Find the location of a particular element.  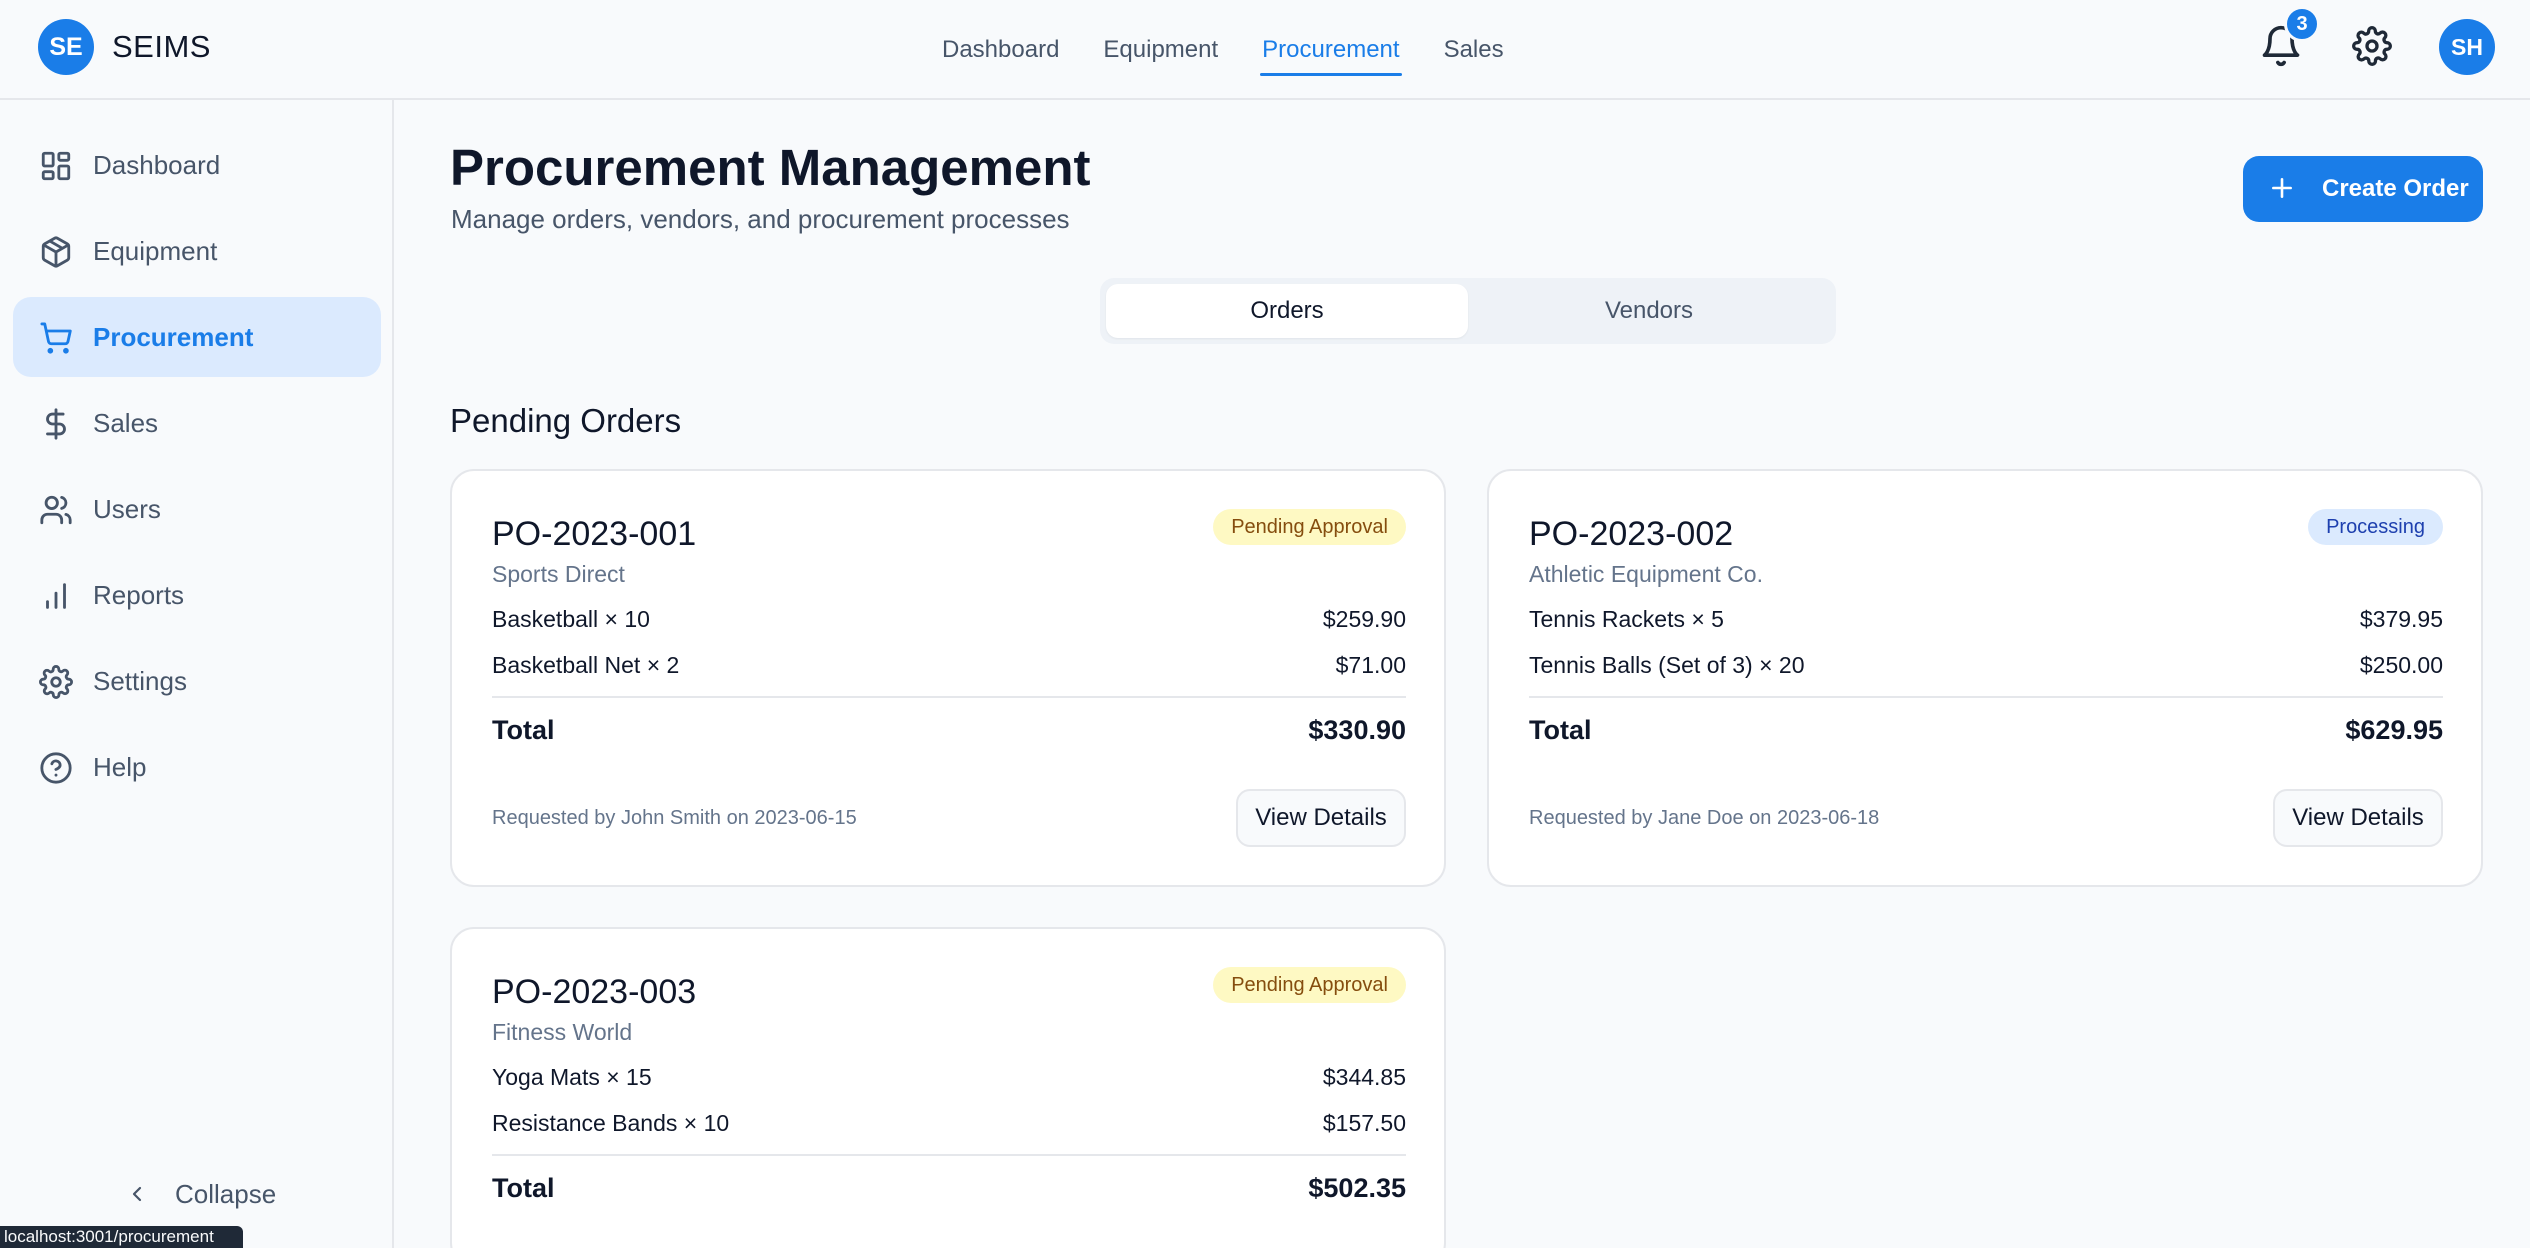

box-icon is located at coordinates (56, 252).